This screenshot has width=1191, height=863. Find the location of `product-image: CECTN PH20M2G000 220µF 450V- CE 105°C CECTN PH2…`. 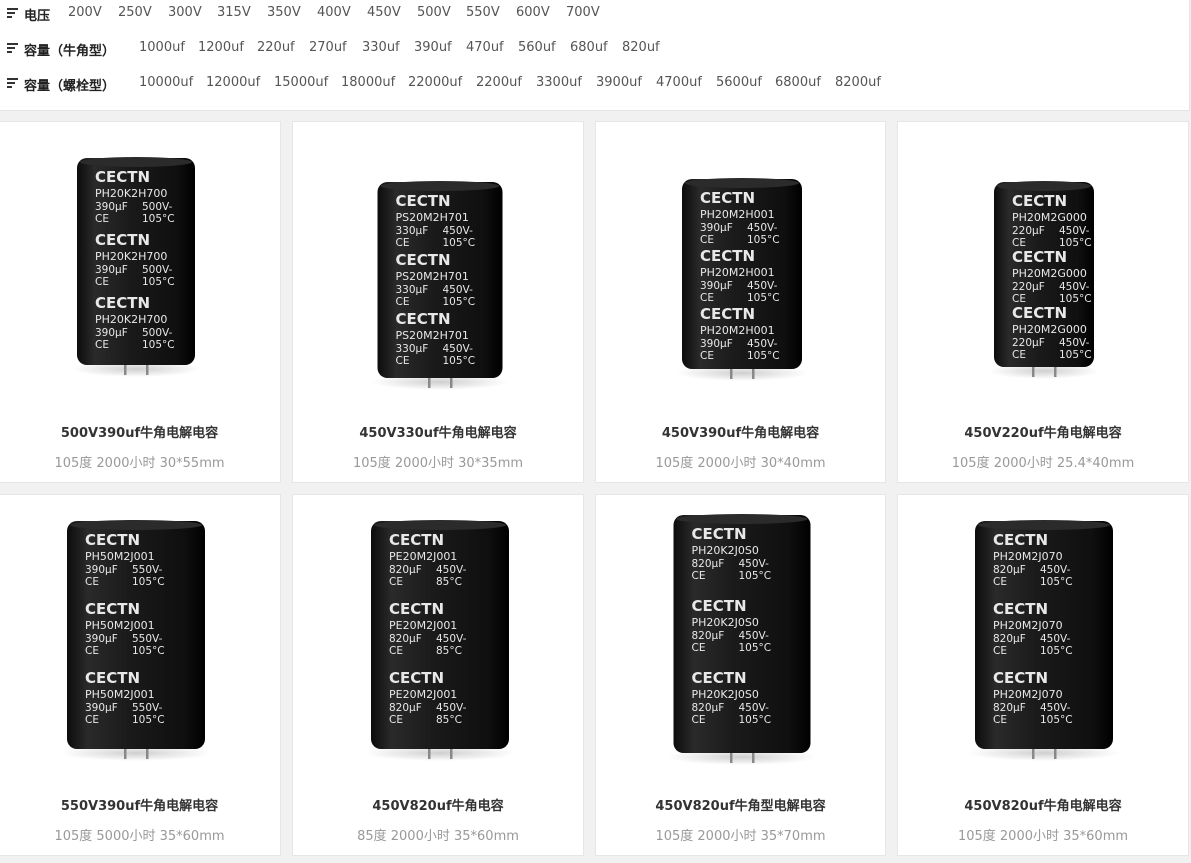

product-image: CECTN PH20M2G000 220µF 450V- CE 105°C CECTN PH2… is located at coordinates (1043, 257).